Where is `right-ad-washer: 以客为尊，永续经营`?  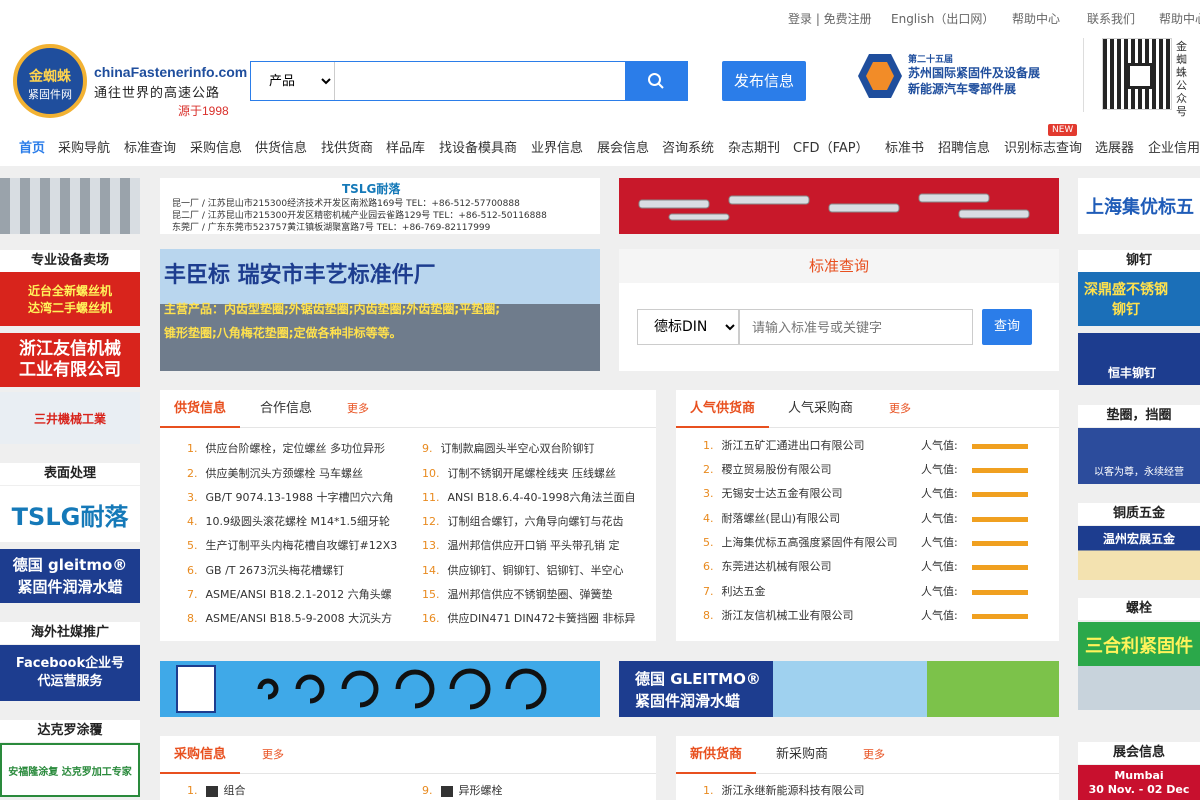 right-ad-washer: 以客为尊，永续经营 is located at coordinates (1139, 456).